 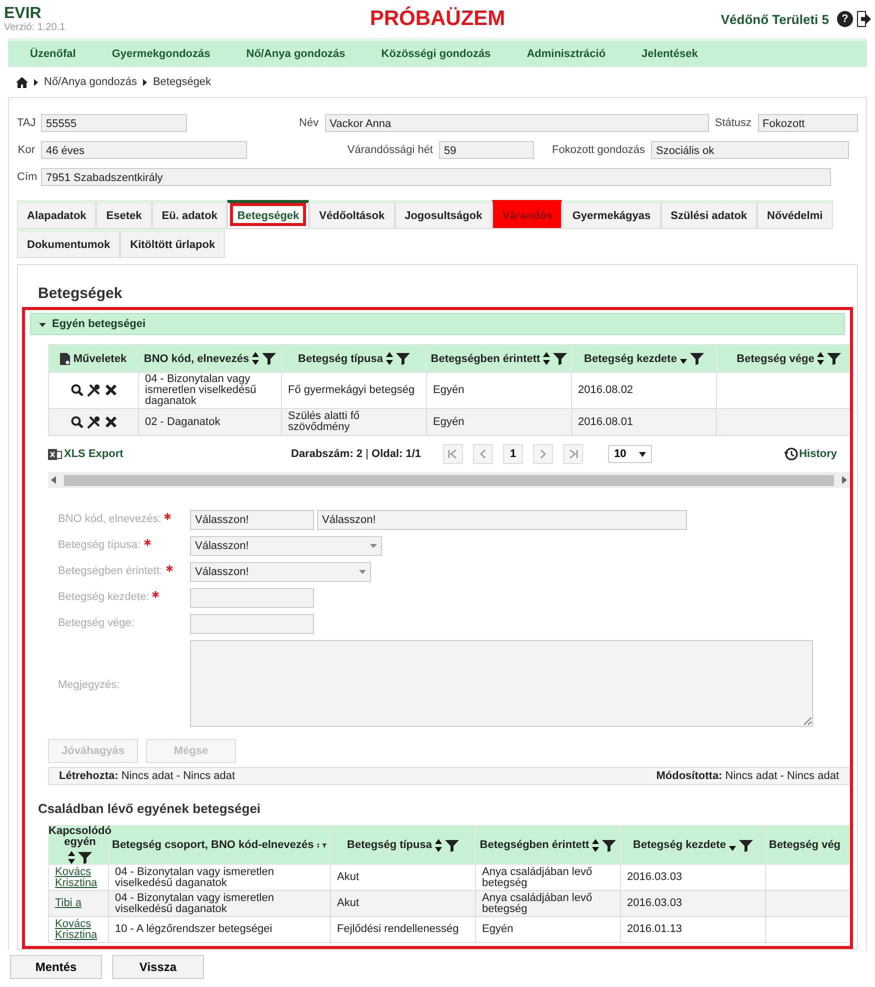 I want to click on field-label: Várandóssági hét, so click(x=389, y=150).